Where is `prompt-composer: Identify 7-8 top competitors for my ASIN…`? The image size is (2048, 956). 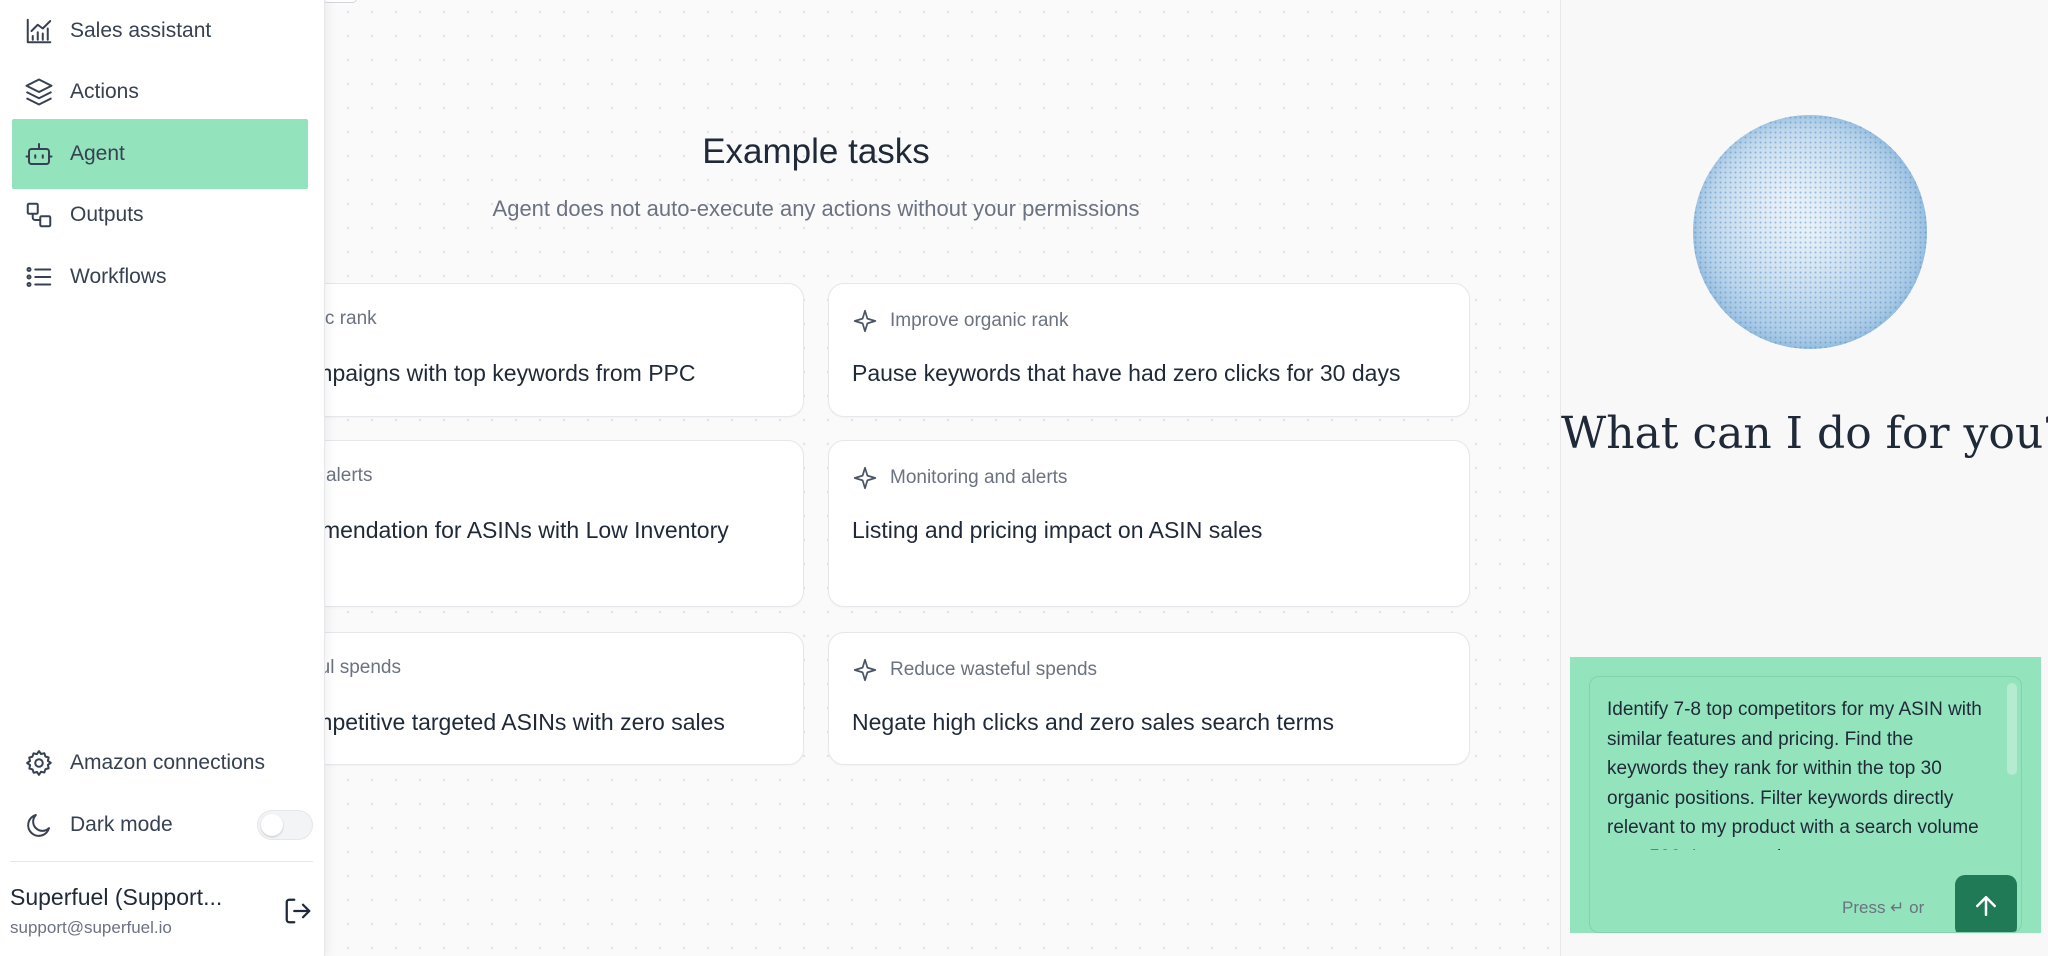
prompt-composer: Identify 7-8 top competitors for my ASIN… is located at coordinates (1805, 804).